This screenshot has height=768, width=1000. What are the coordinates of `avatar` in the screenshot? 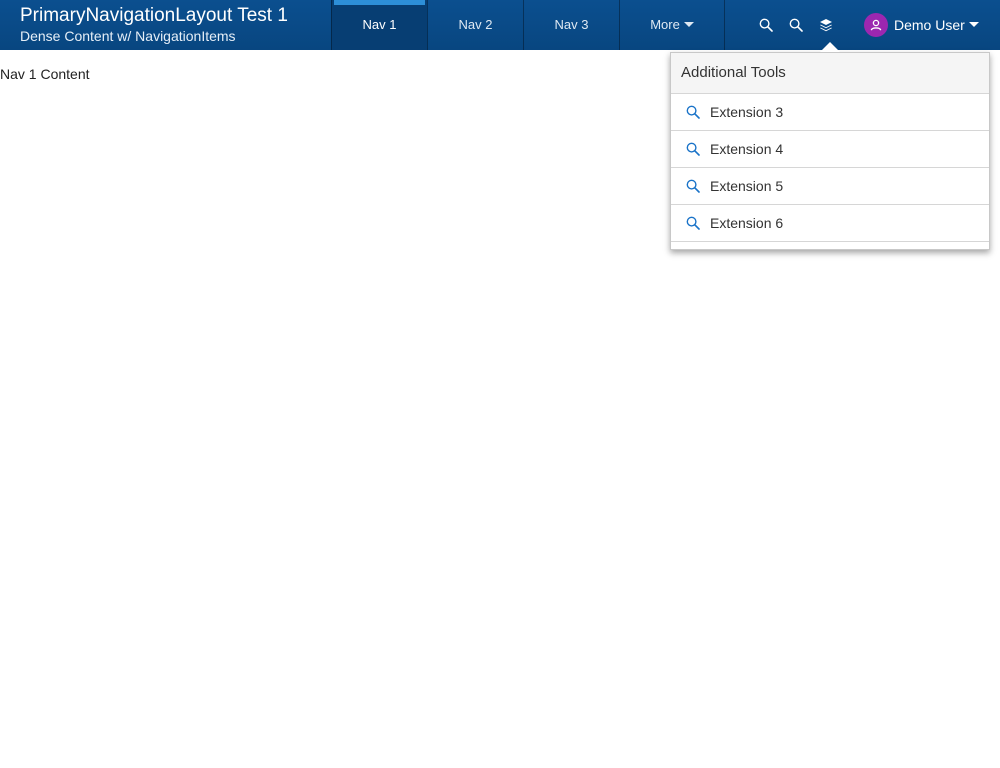 It's located at (876, 25).